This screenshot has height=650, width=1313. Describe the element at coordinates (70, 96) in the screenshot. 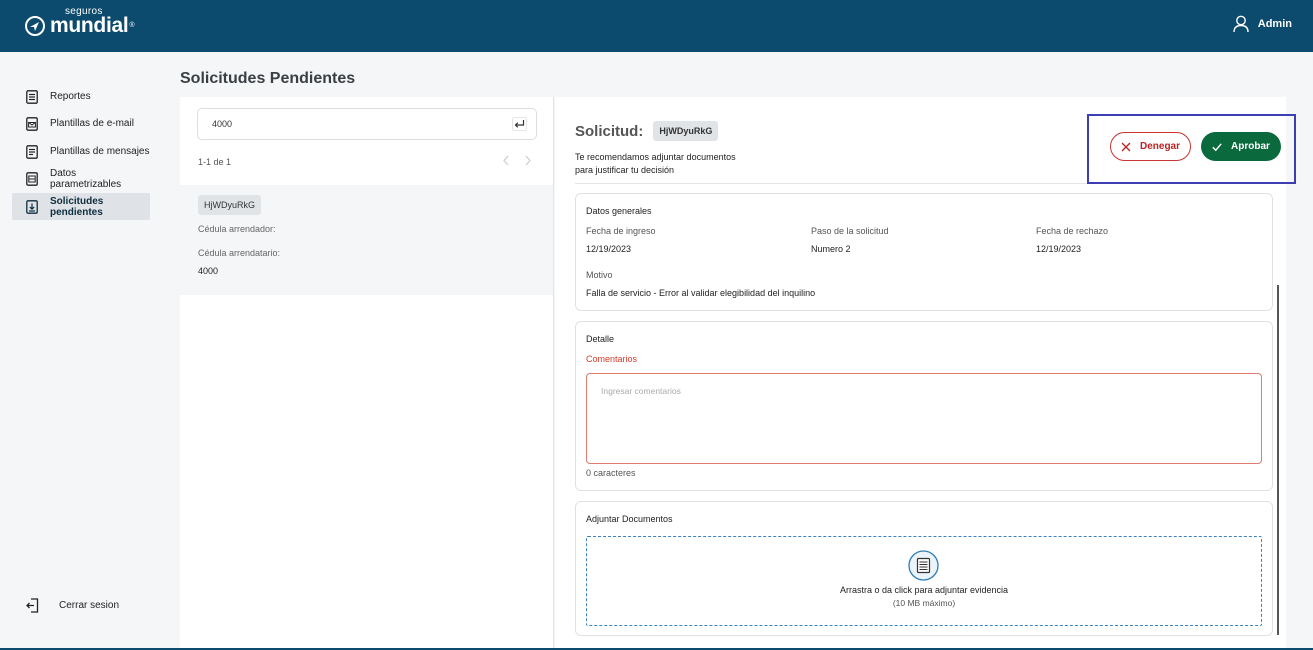

I see `sidebar-item-label: Reportes` at that location.